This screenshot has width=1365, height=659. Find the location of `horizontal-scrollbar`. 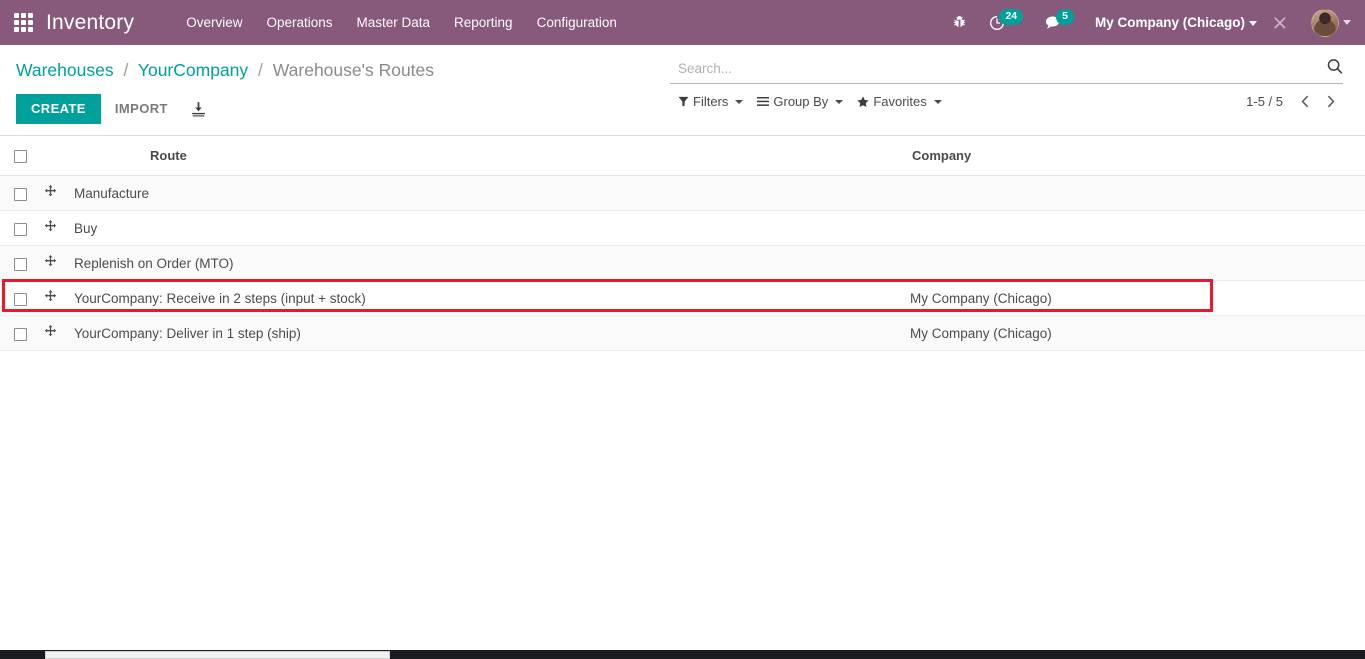

horizontal-scrollbar is located at coordinates (682, 654).